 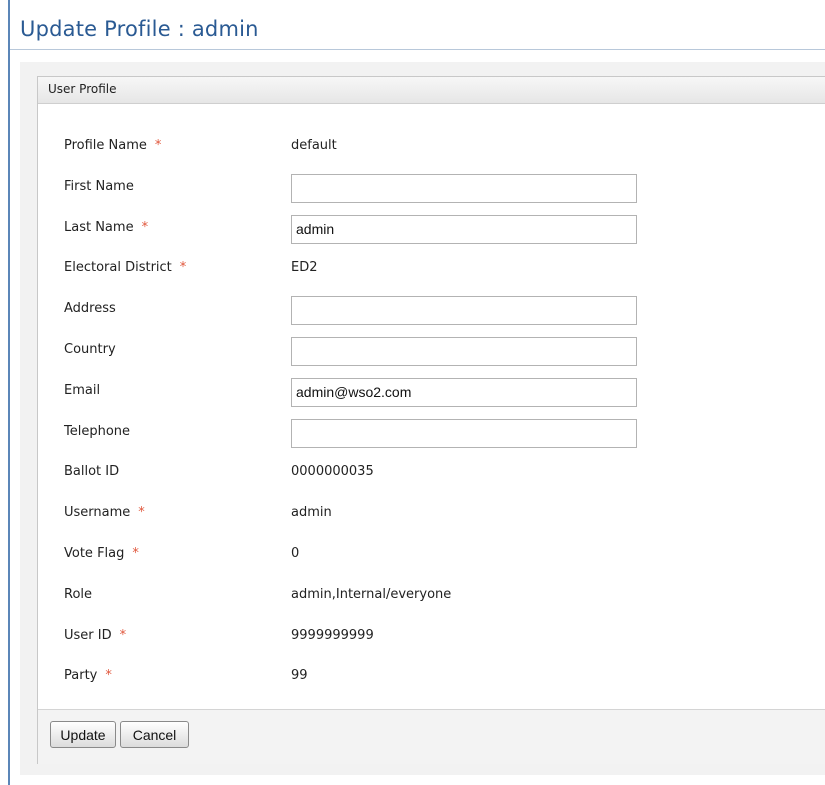 I want to click on form-row-country: Country, so click(x=431, y=350).